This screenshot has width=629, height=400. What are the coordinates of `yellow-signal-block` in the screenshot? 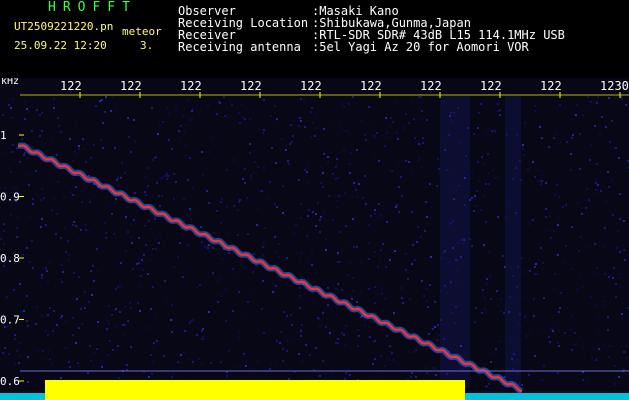 It's located at (255, 390).